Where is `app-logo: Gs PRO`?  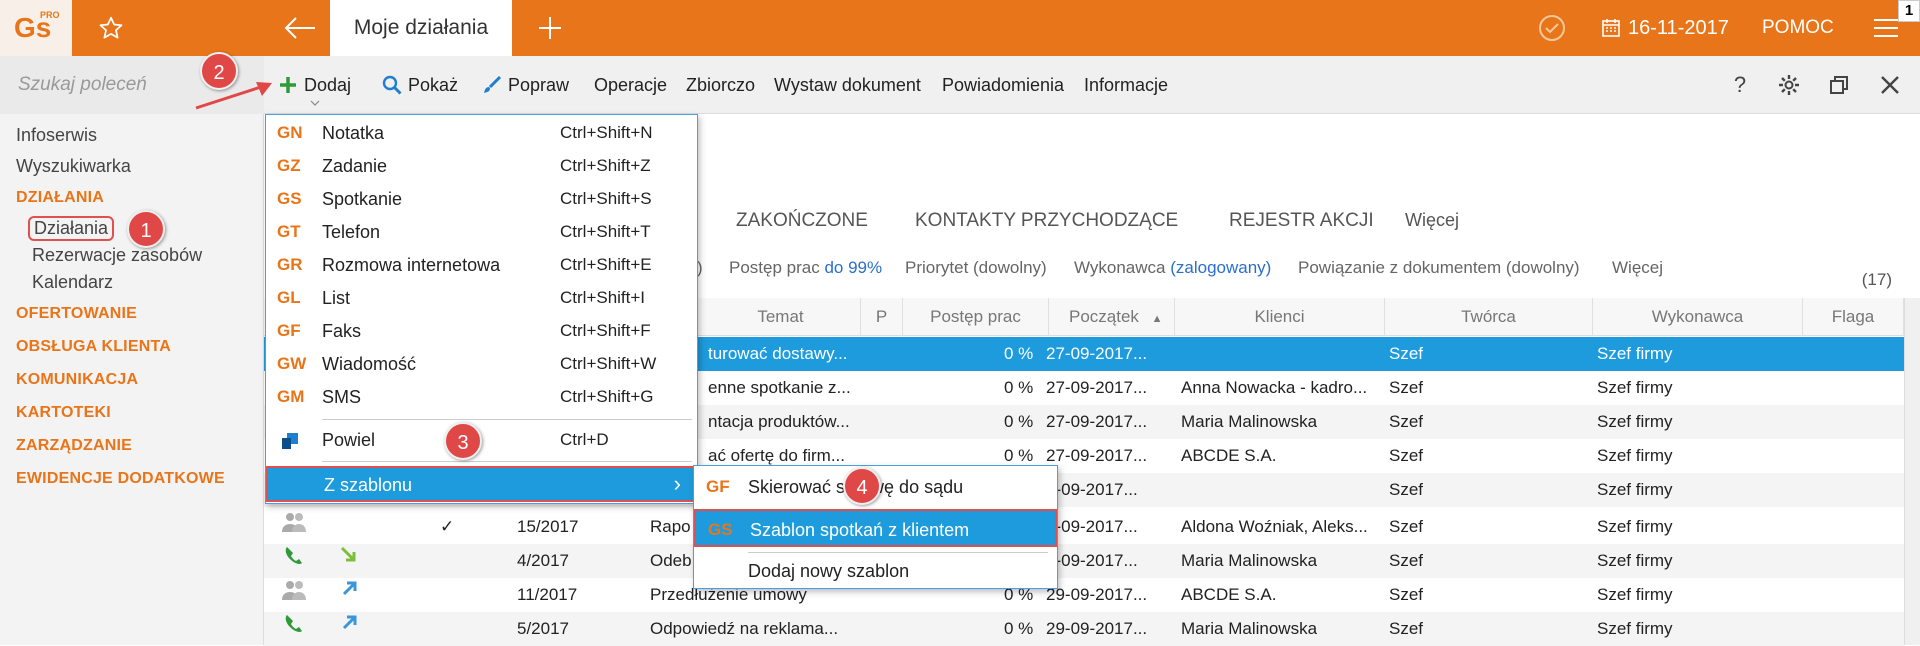 app-logo: Gs PRO is located at coordinates (36, 28).